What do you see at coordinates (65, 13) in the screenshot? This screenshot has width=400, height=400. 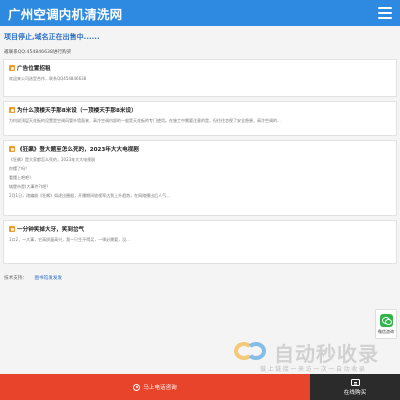 I see `site-title: 广州空调内机清洗网` at bounding box center [65, 13].